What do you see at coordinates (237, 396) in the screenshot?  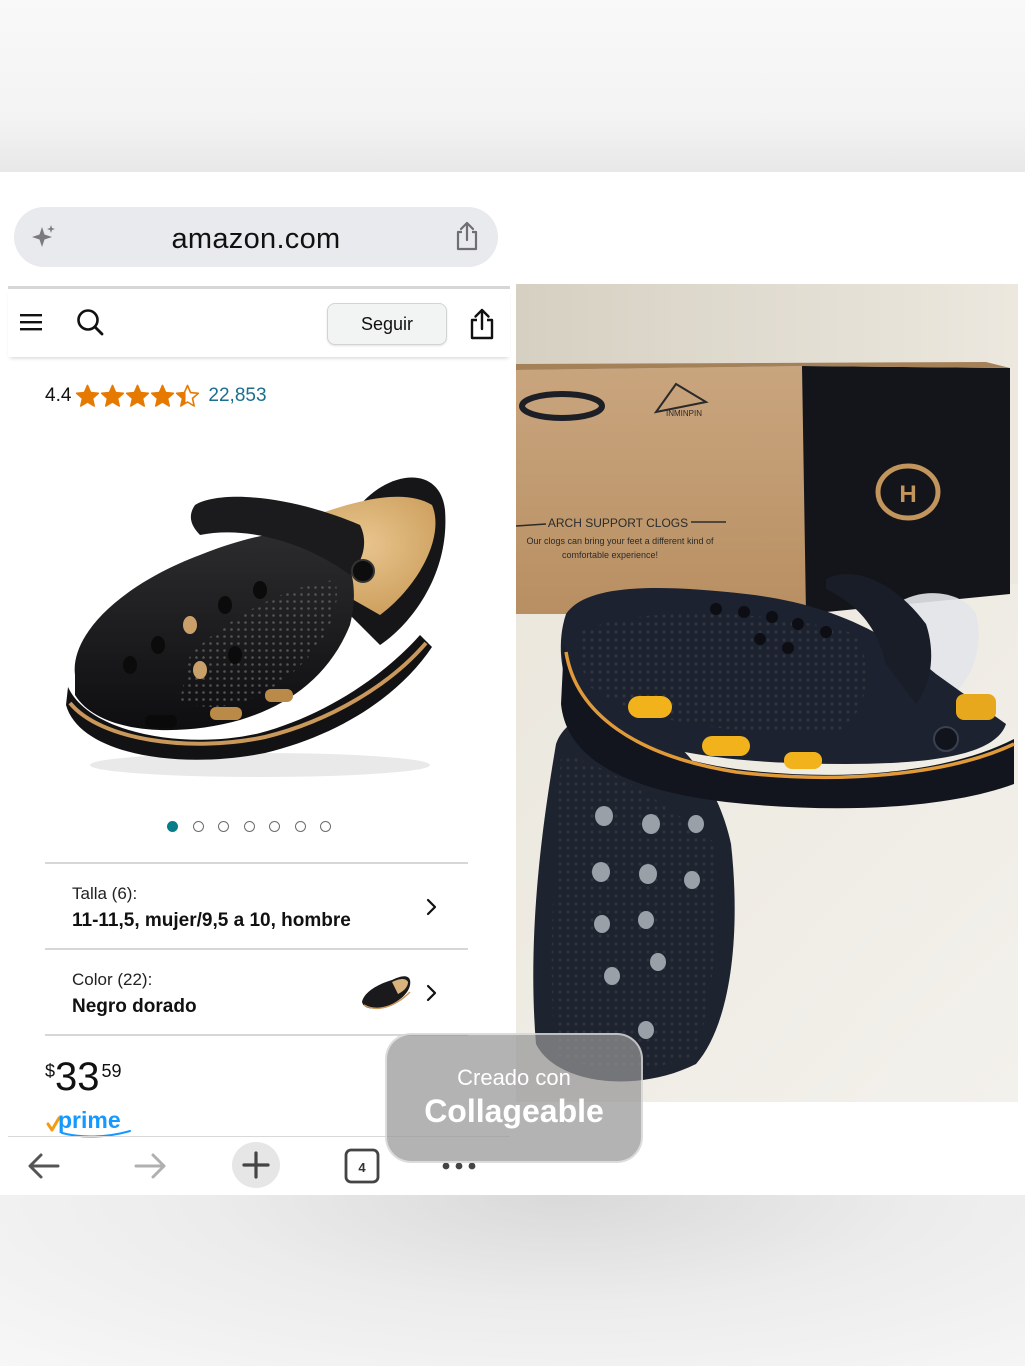 I see `review-count-link: 22,853` at bounding box center [237, 396].